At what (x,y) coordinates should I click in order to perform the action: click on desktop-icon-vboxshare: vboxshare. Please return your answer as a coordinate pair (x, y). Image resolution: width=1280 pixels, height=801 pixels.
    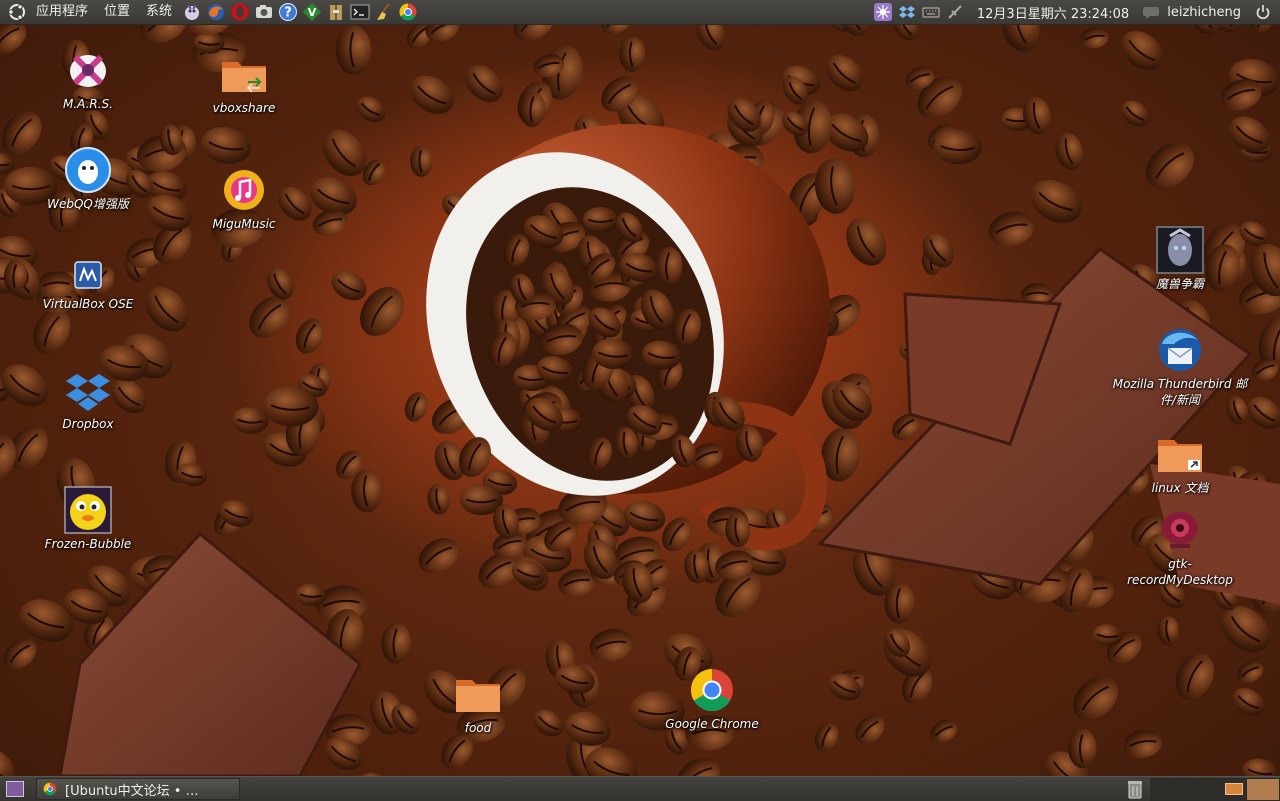
    Looking at the image, I should click on (244, 83).